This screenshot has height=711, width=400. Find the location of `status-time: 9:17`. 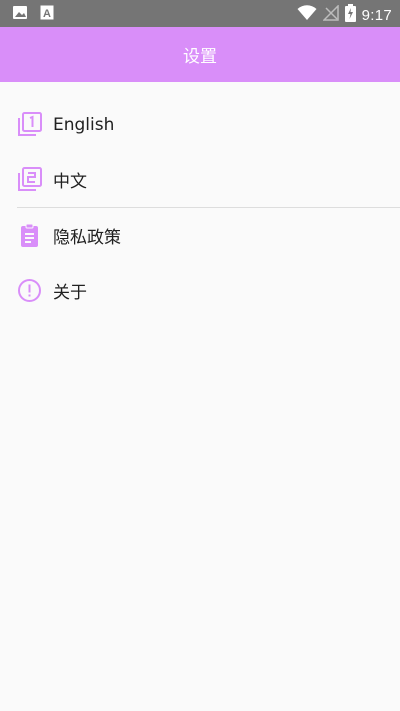

status-time: 9:17 is located at coordinates (376, 15).